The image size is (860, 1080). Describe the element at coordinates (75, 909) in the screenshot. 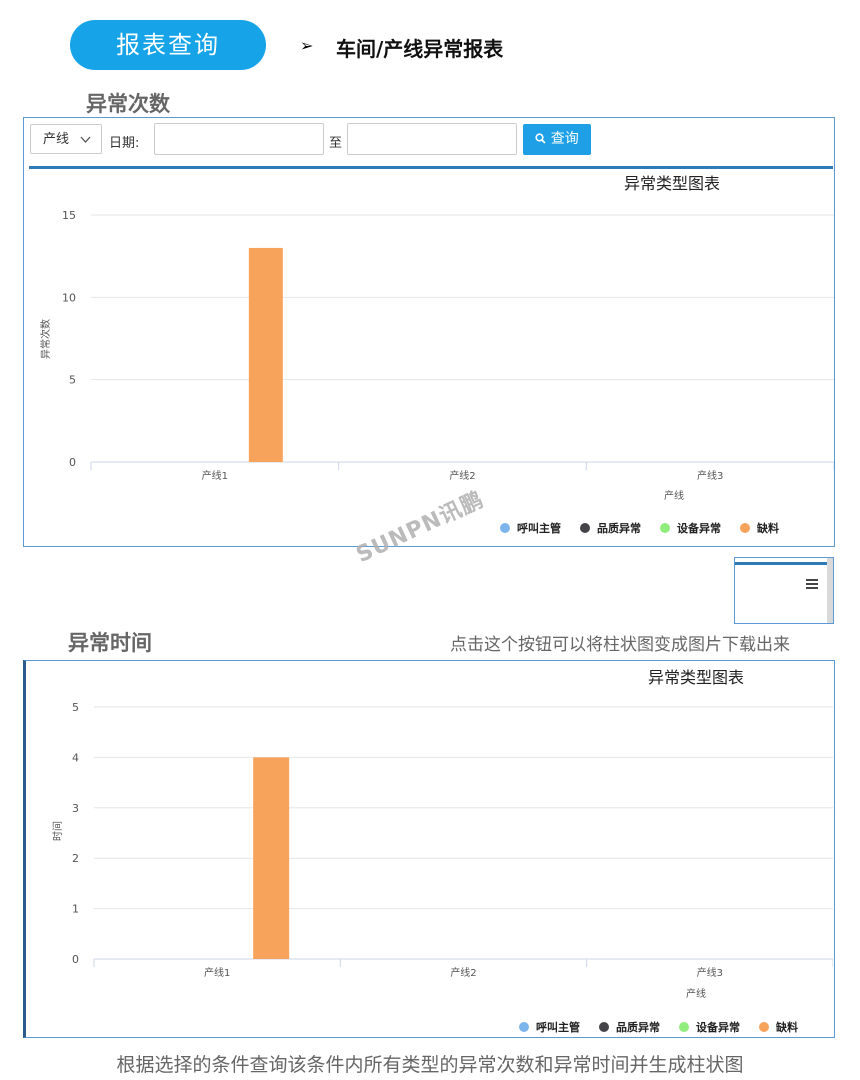

I see `y-tick-label: 1` at that location.